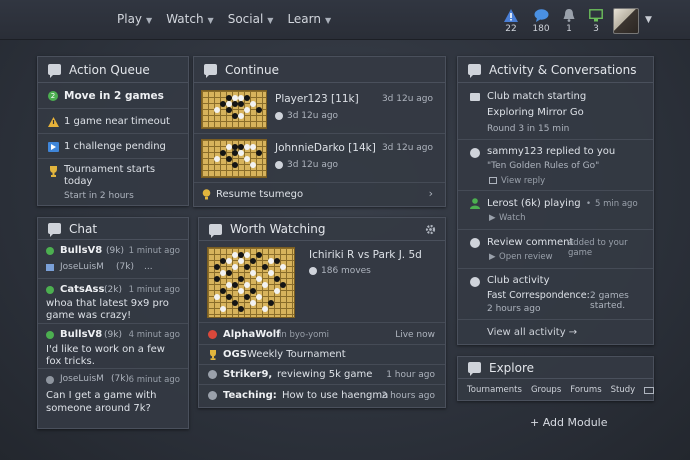  What do you see at coordinates (546, 390) in the screenshot?
I see `explore-link-groups: Groups` at bounding box center [546, 390].